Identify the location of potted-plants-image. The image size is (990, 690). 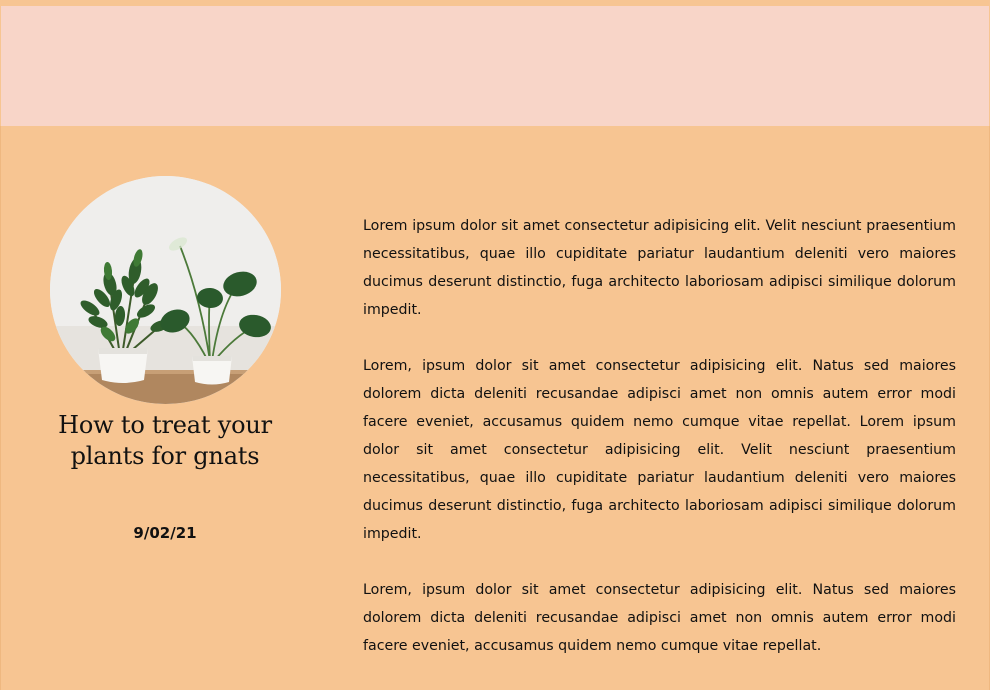
(165, 290).